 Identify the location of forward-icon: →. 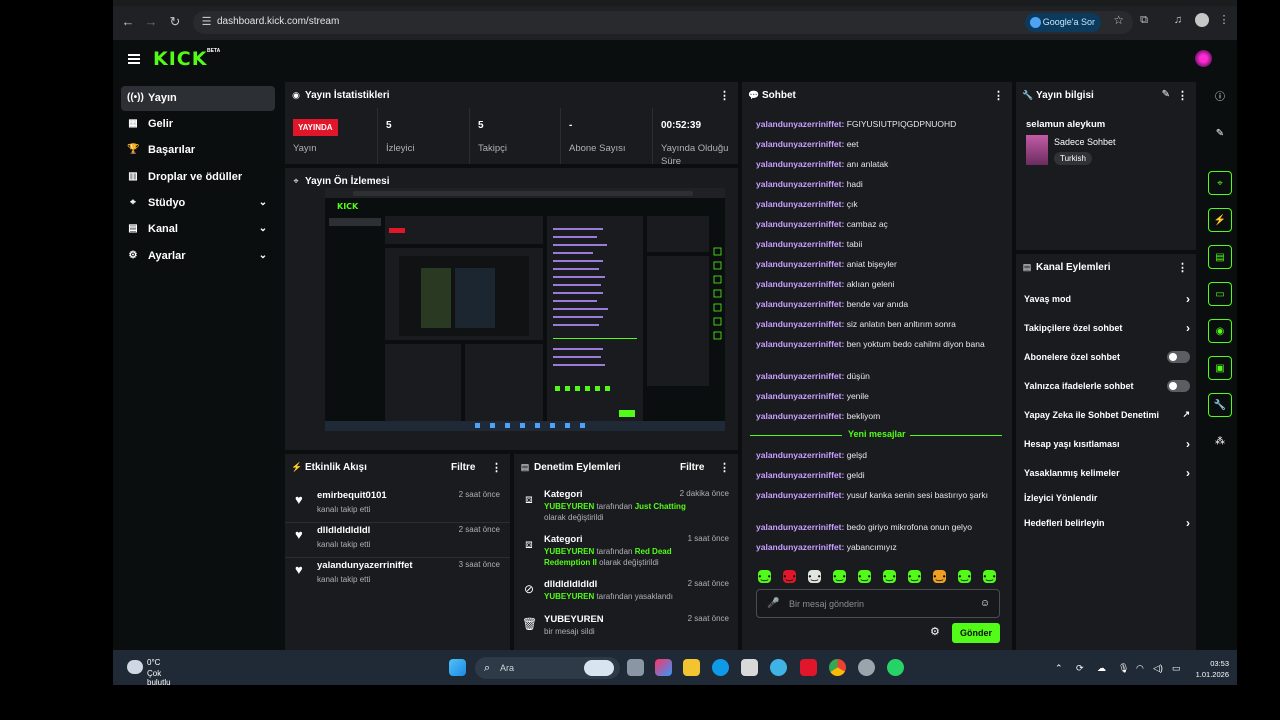
(151, 22).